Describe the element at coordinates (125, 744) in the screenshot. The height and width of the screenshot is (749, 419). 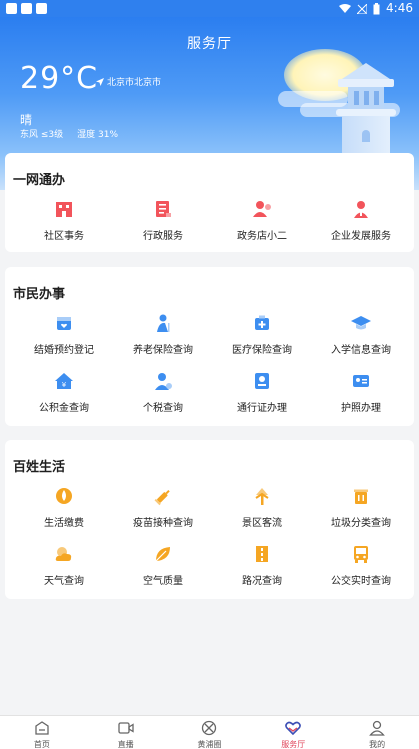
I see `tab-label: 直播` at that location.